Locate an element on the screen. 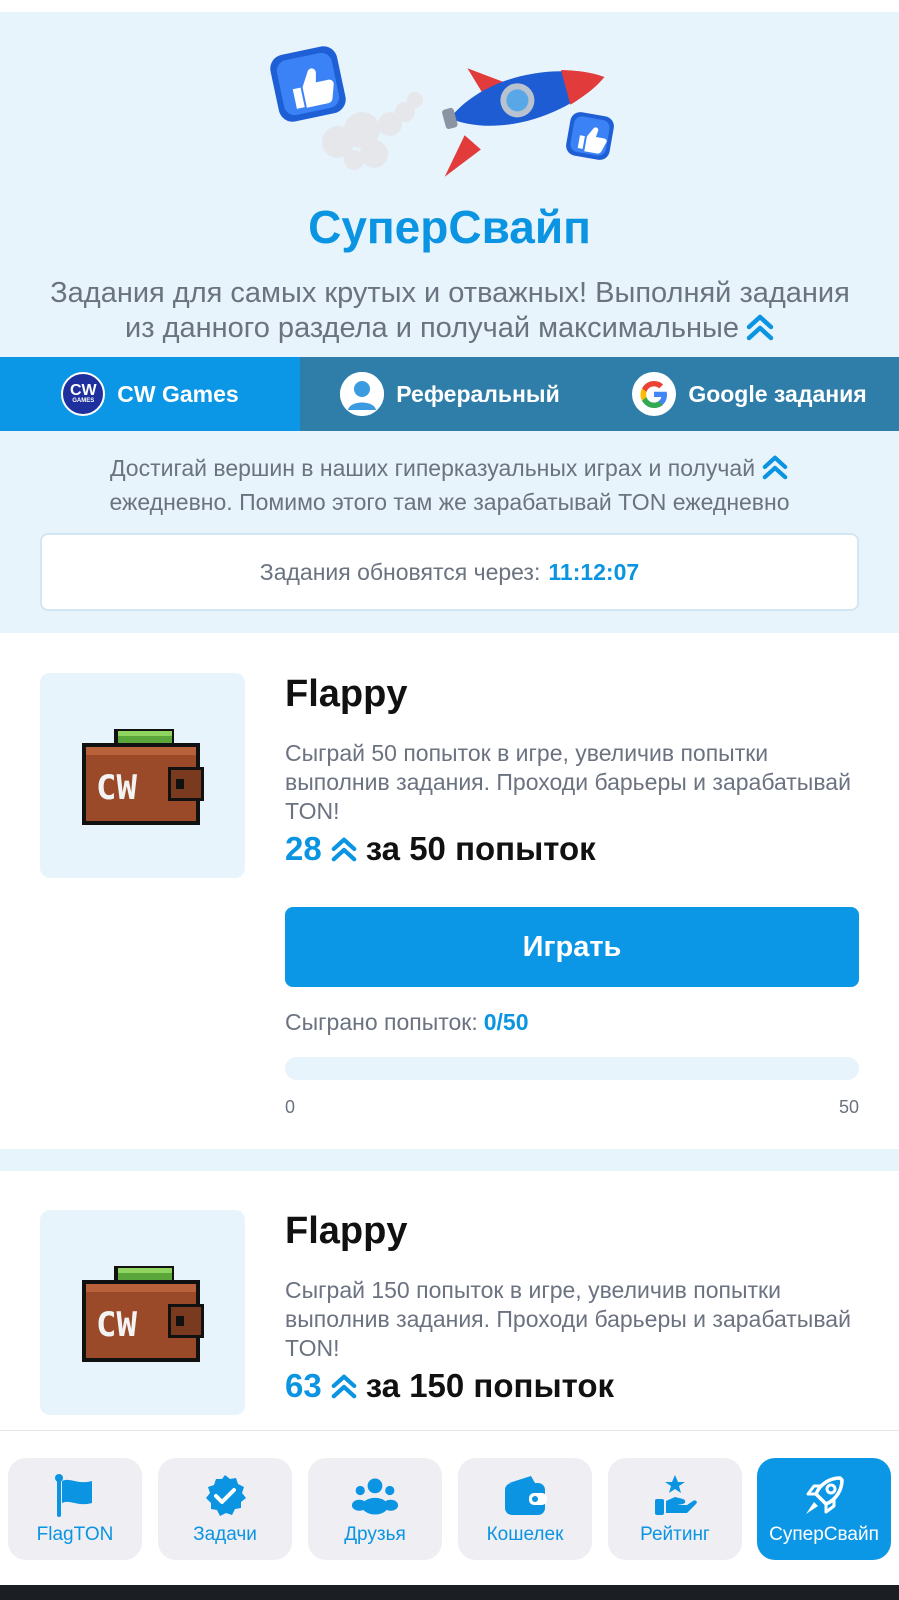  task-reward: 63 за 150 попыток is located at coordinates (449, 1386).